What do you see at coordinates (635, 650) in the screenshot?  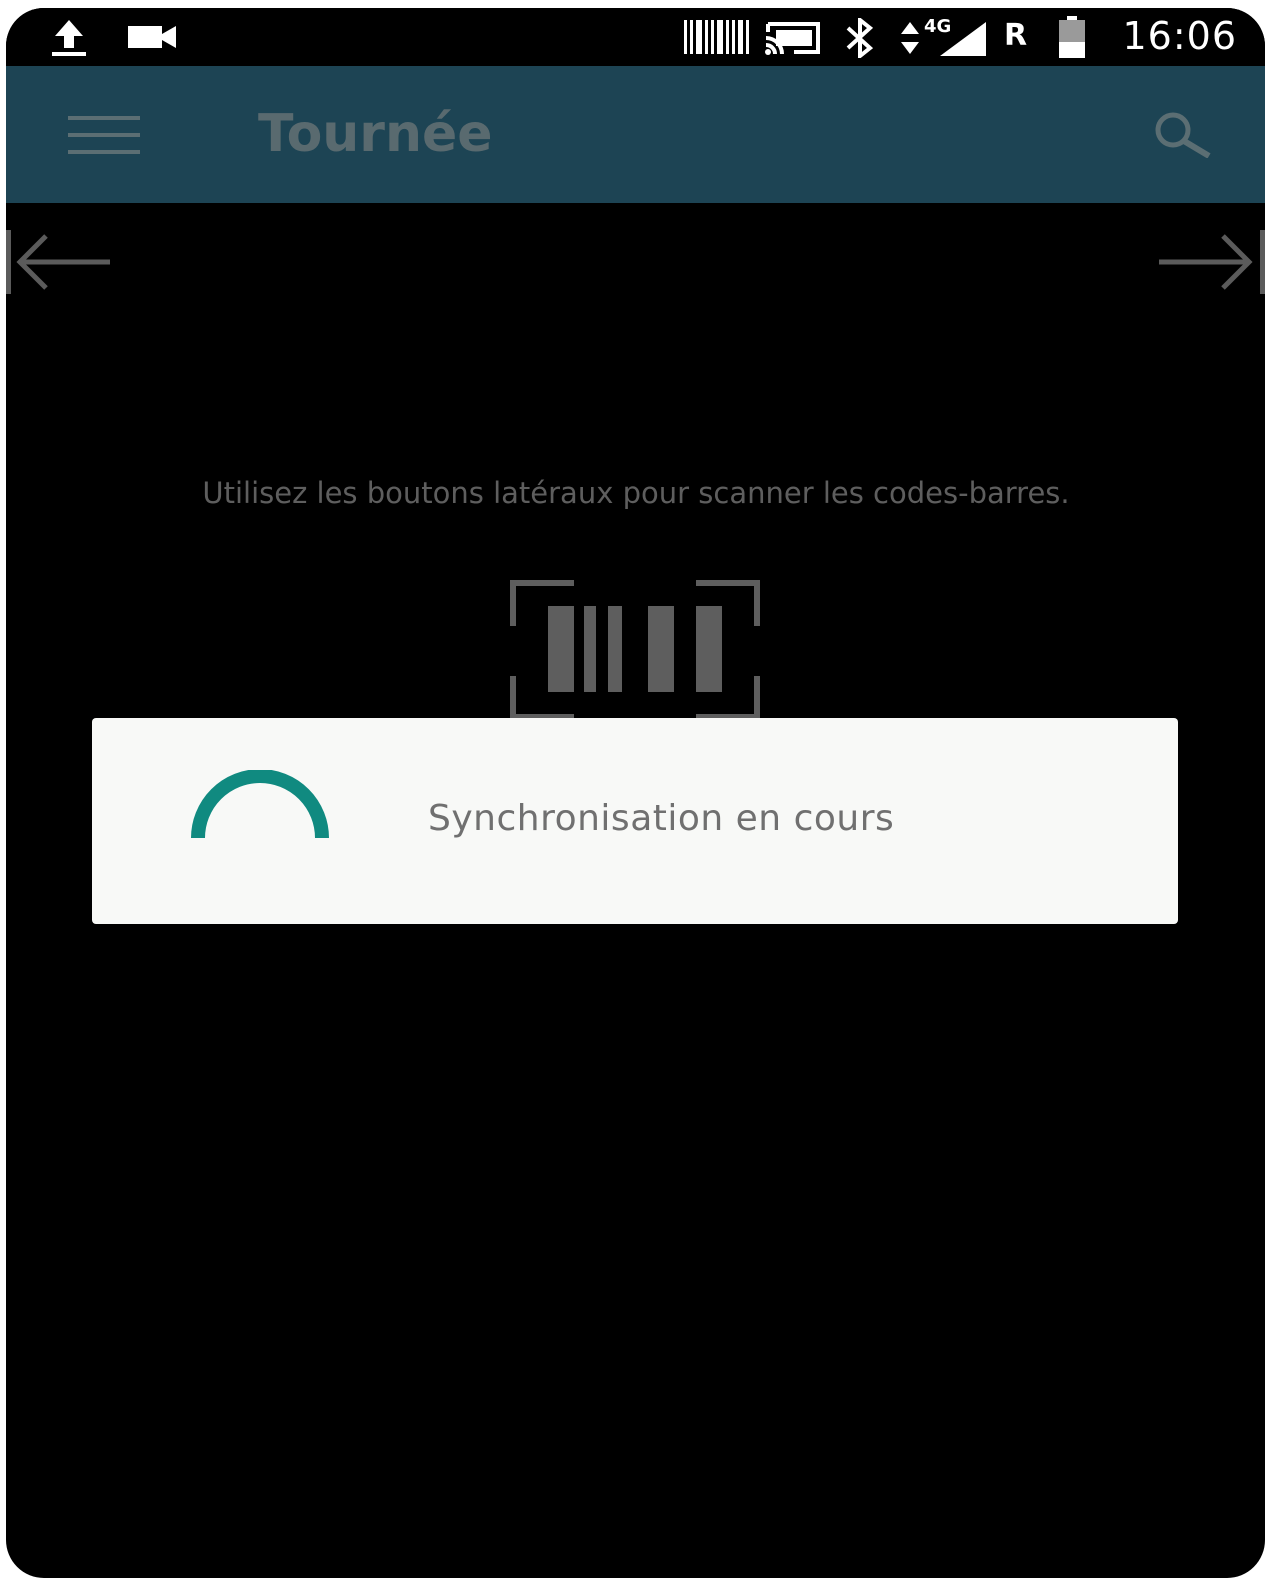 I see `barcode-icon` at bounding box center [635, 650].